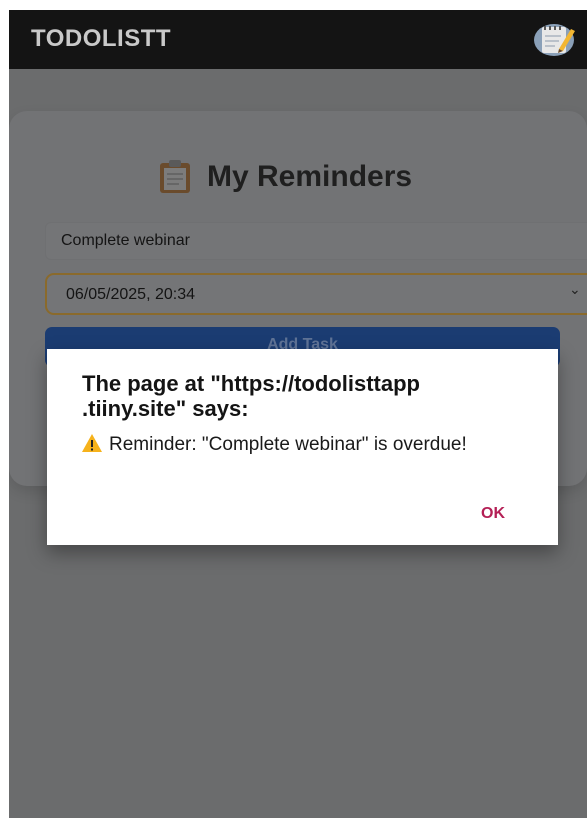 This screenshot has width=587, height=818. What do you see at coordinates (575, 289) in the screenshot?
I see `chevron-down-icon: ⌄` at bounding box center [575, 289].